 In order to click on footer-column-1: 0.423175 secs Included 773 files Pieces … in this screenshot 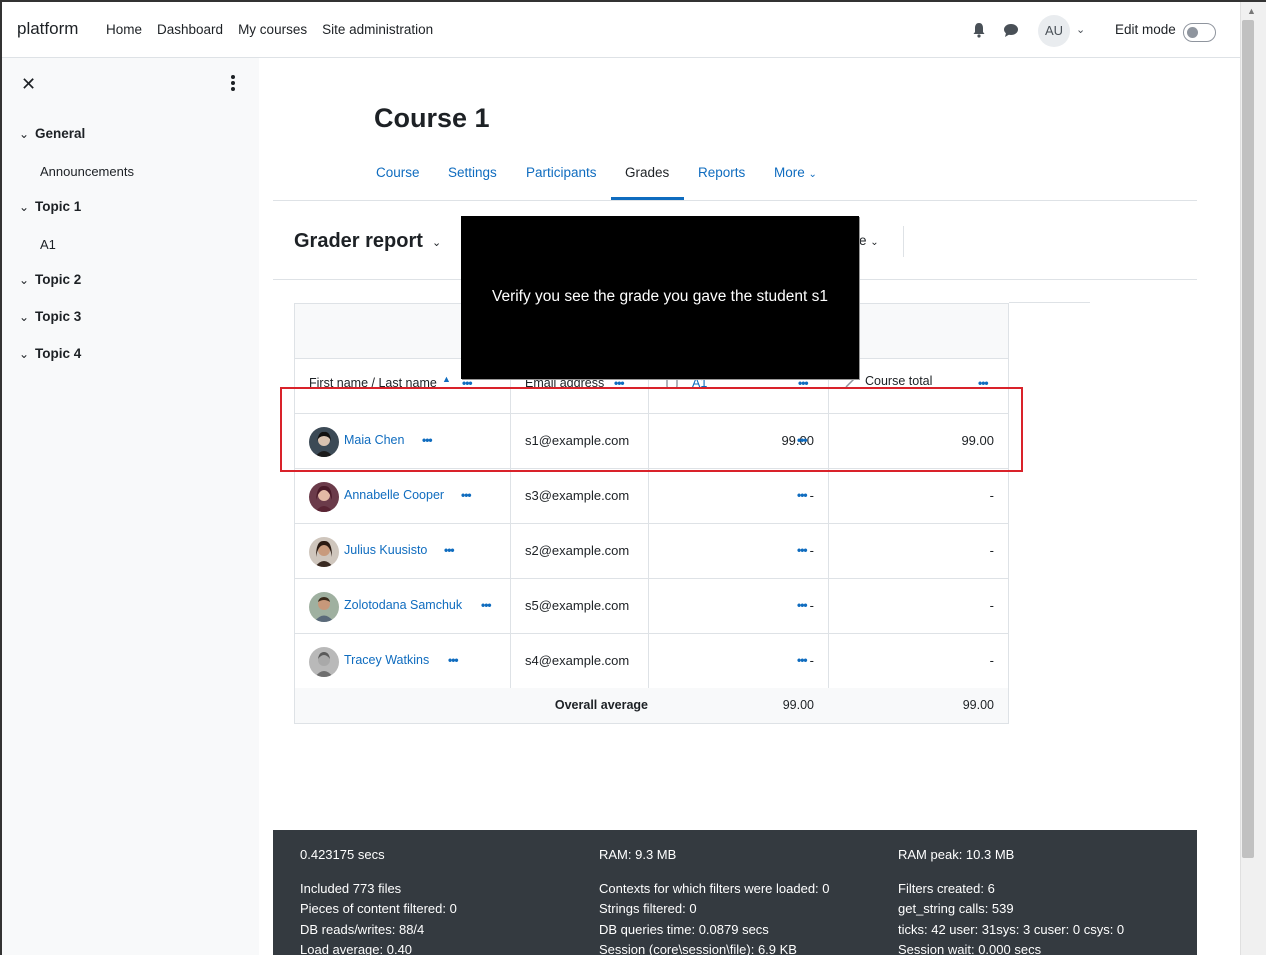, I will do `click(378, 905)`.